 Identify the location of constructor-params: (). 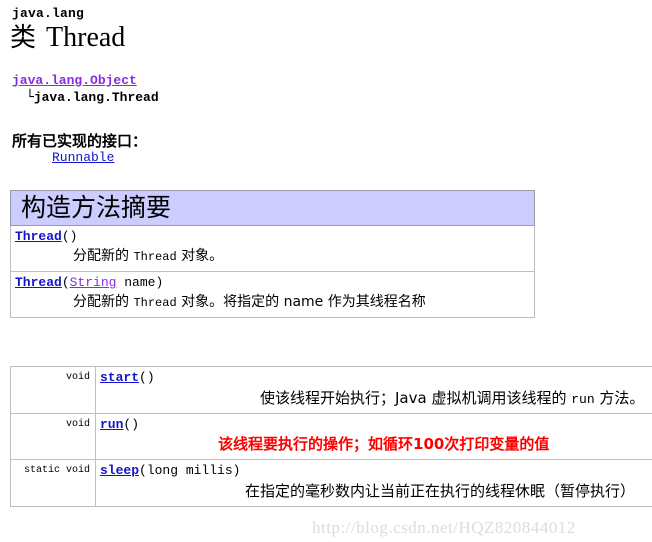
(70, 236).